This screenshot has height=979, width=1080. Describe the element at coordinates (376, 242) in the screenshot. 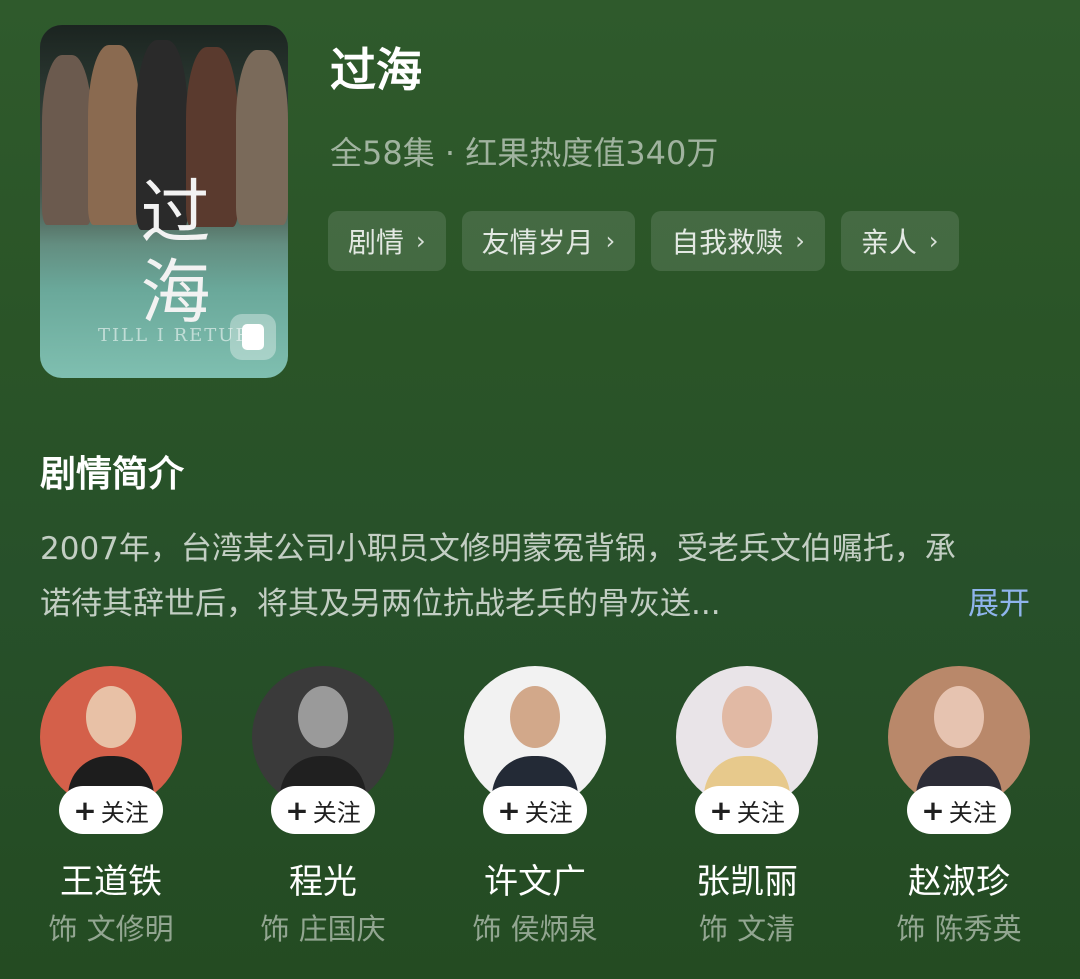

I see `tag-label: 剧情` at that location.